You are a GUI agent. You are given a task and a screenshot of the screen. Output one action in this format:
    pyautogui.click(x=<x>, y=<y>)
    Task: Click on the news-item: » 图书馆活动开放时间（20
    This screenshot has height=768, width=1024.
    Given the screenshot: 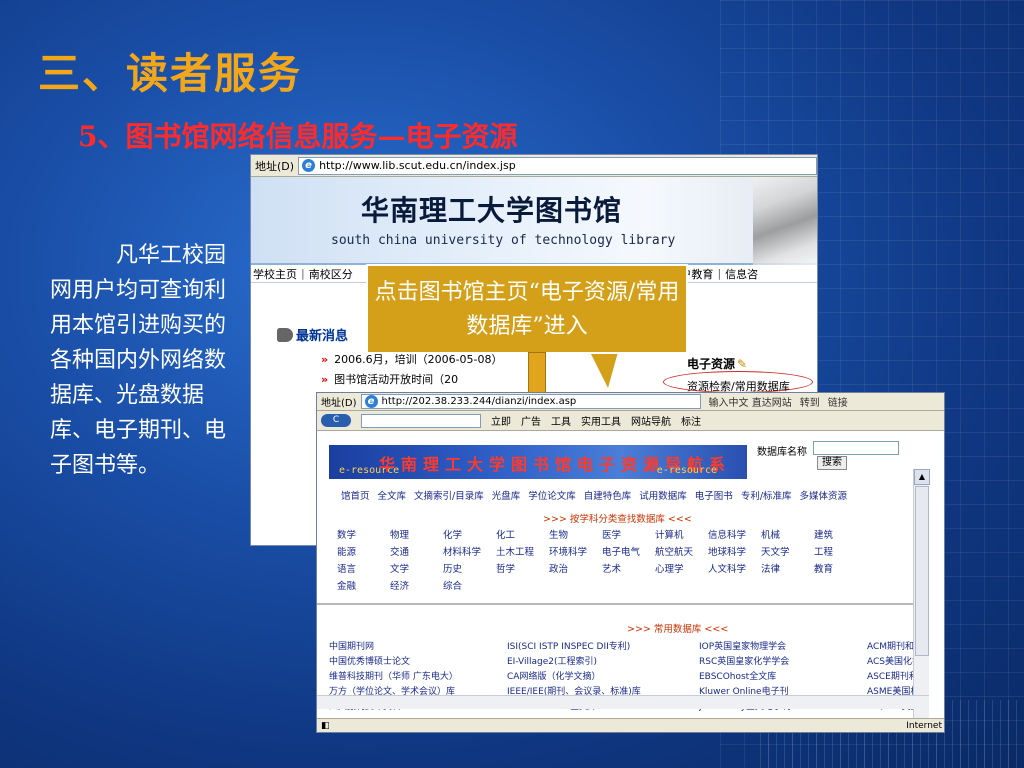 What is the action you would take?
    pyautogui.click(x=389, y=379)
    